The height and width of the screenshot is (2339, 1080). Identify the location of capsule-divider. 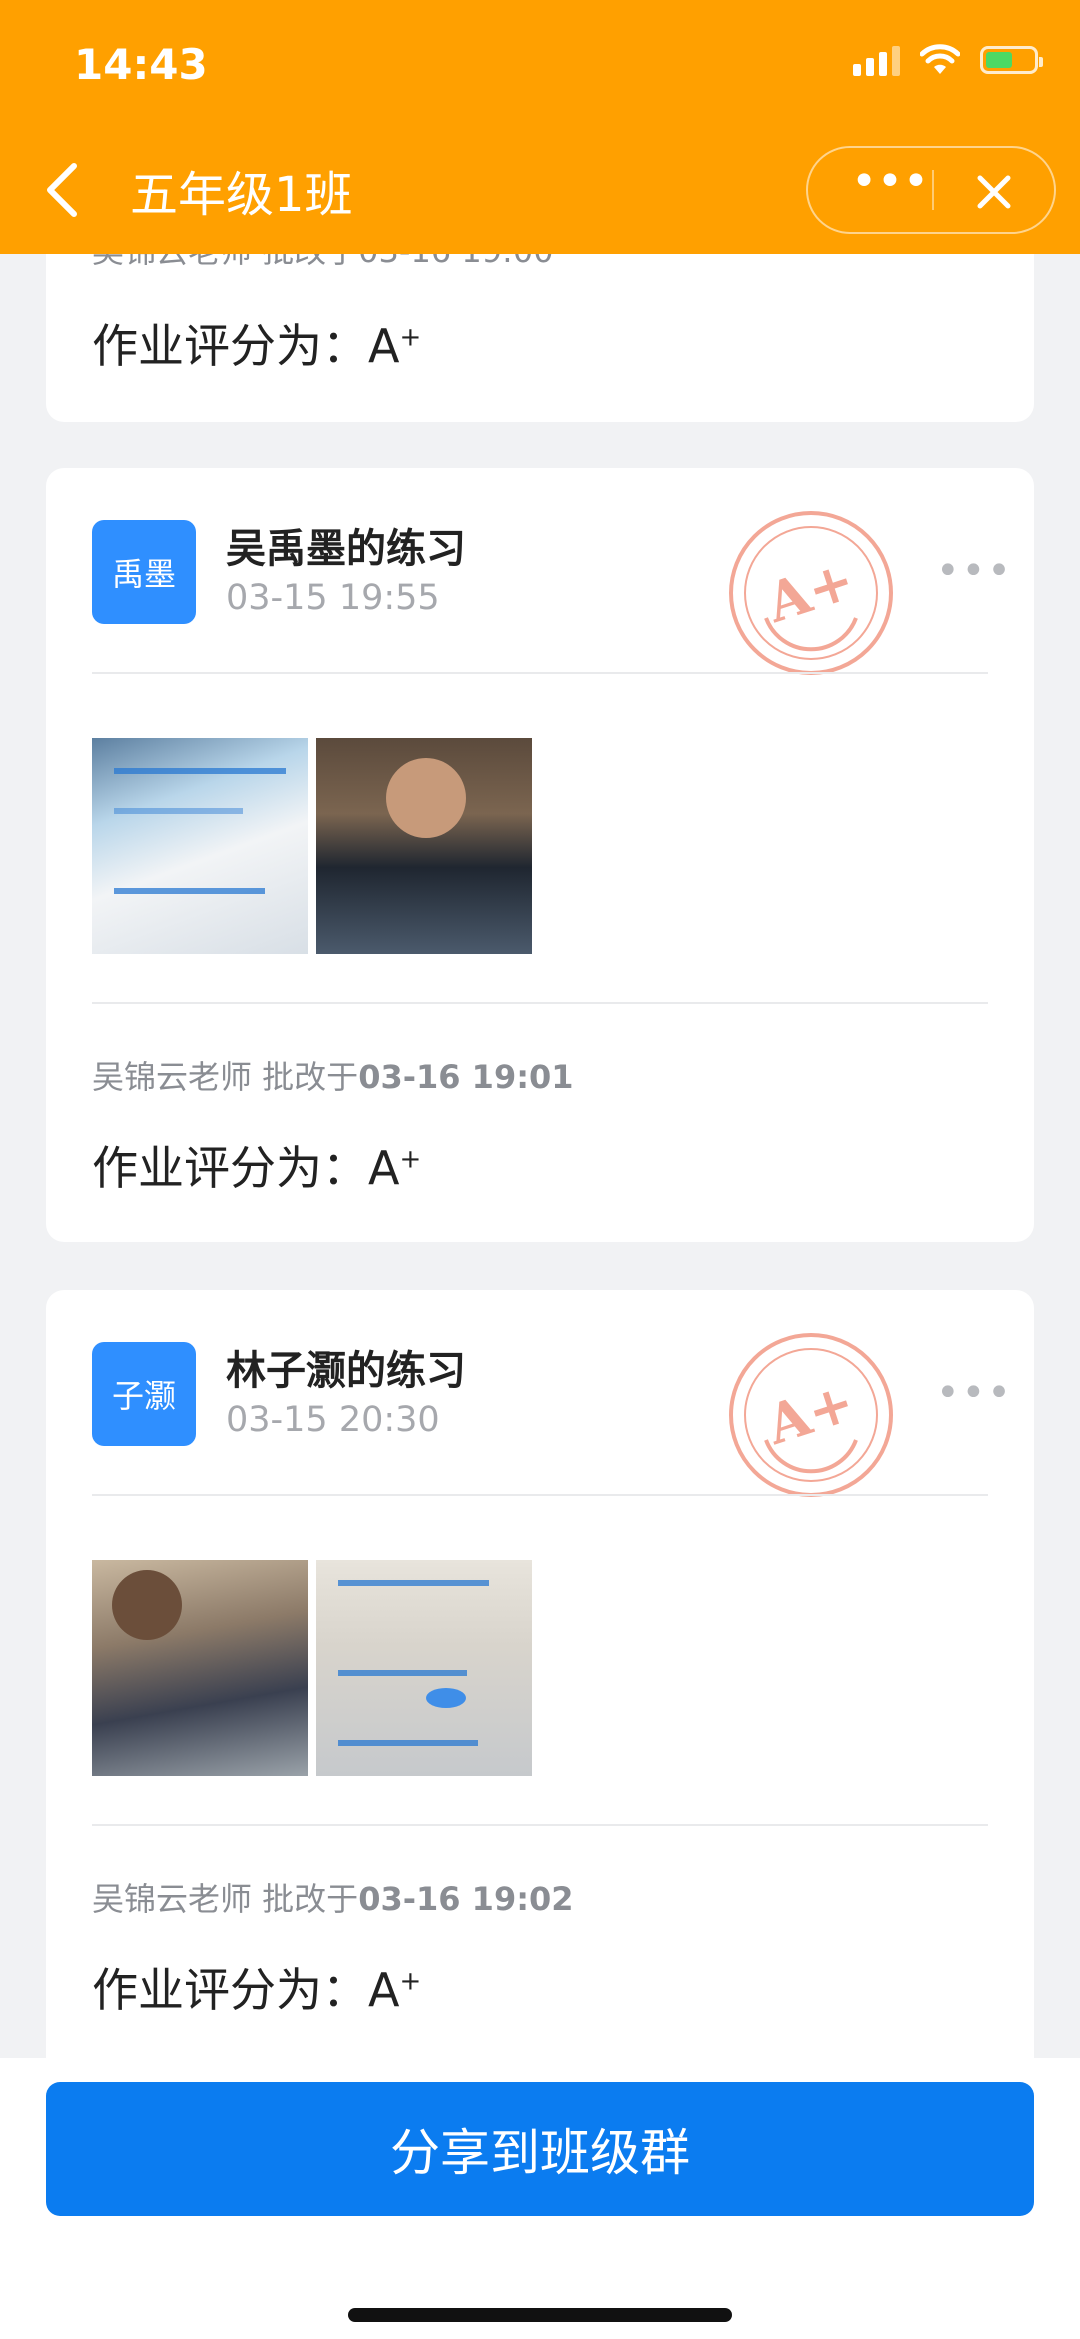
(933, 190).